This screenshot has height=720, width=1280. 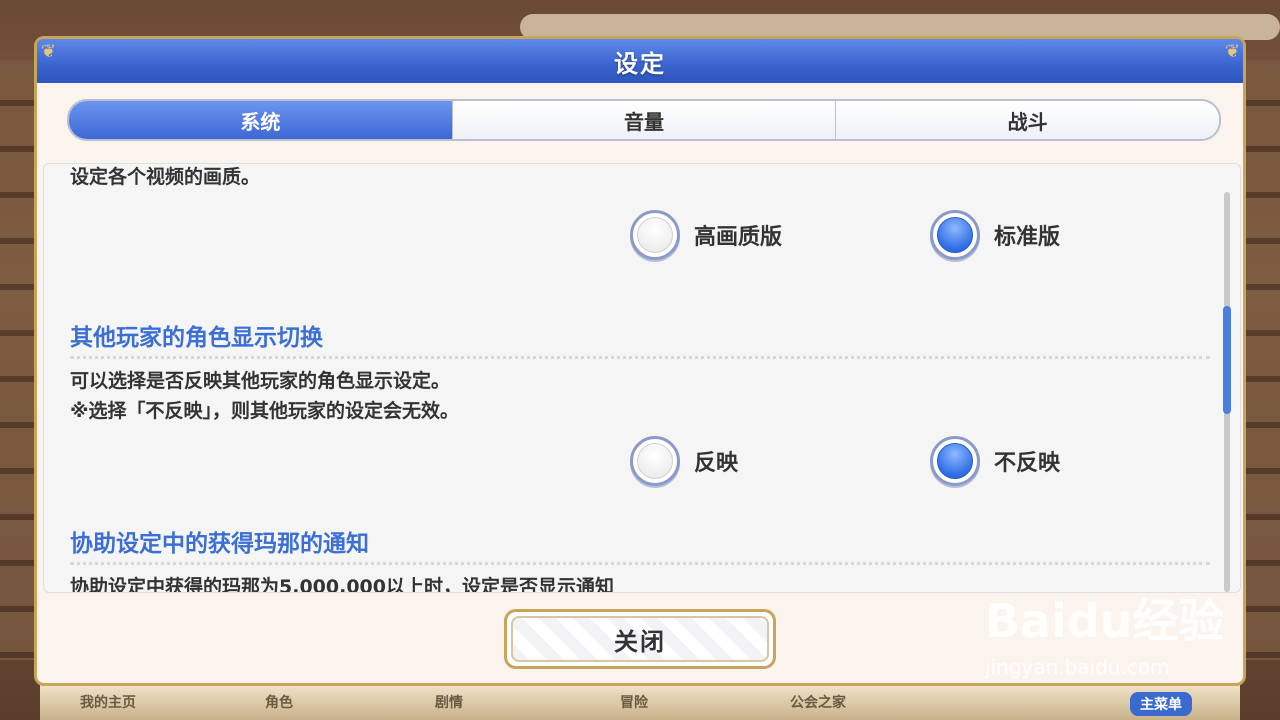 What do you see at coordinates (1233, 51) in the screenshot?
I see `ornament-right-icon: ❦` at bounding box center [1233, 51].